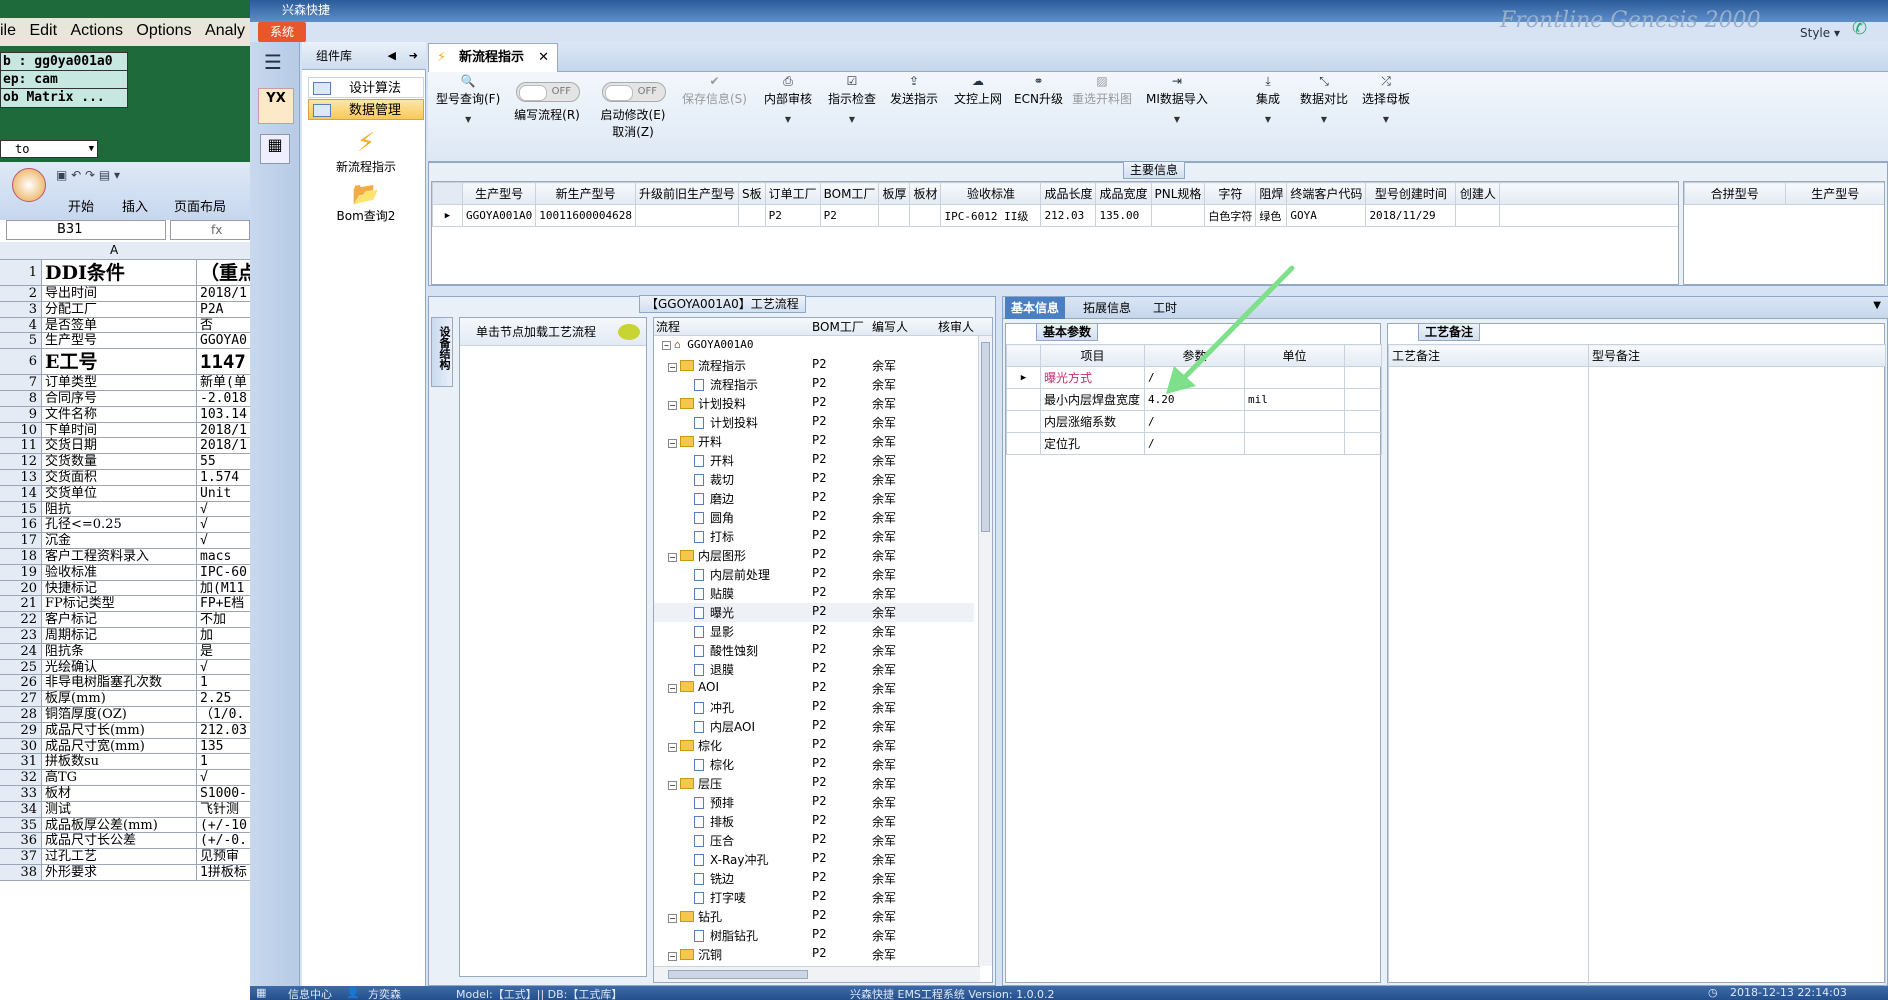  What do you see at coordinates (21, 761) in the screenshot?
I see `row-number: 31` at bounding box center [21, 761].